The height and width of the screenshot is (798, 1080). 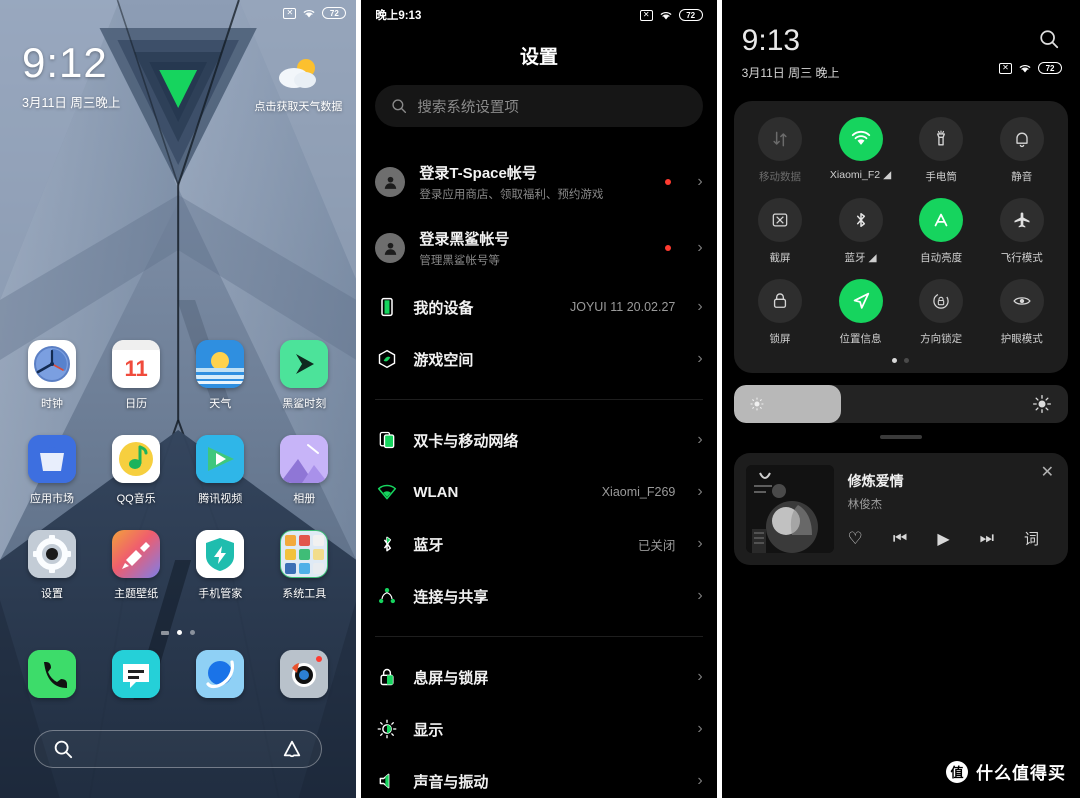 I want to click on phone-dialer-icon, so click(x=52, y=674).